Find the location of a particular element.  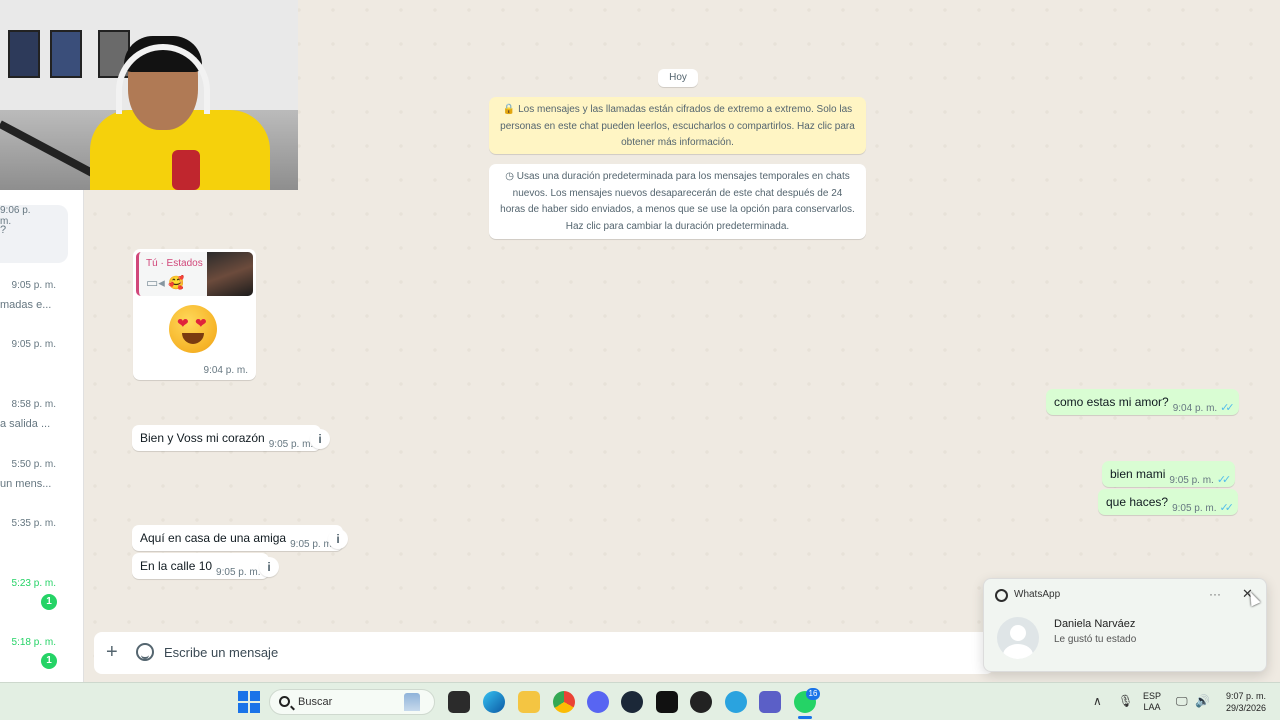

edge-icon is located at coordinates (494, 702).